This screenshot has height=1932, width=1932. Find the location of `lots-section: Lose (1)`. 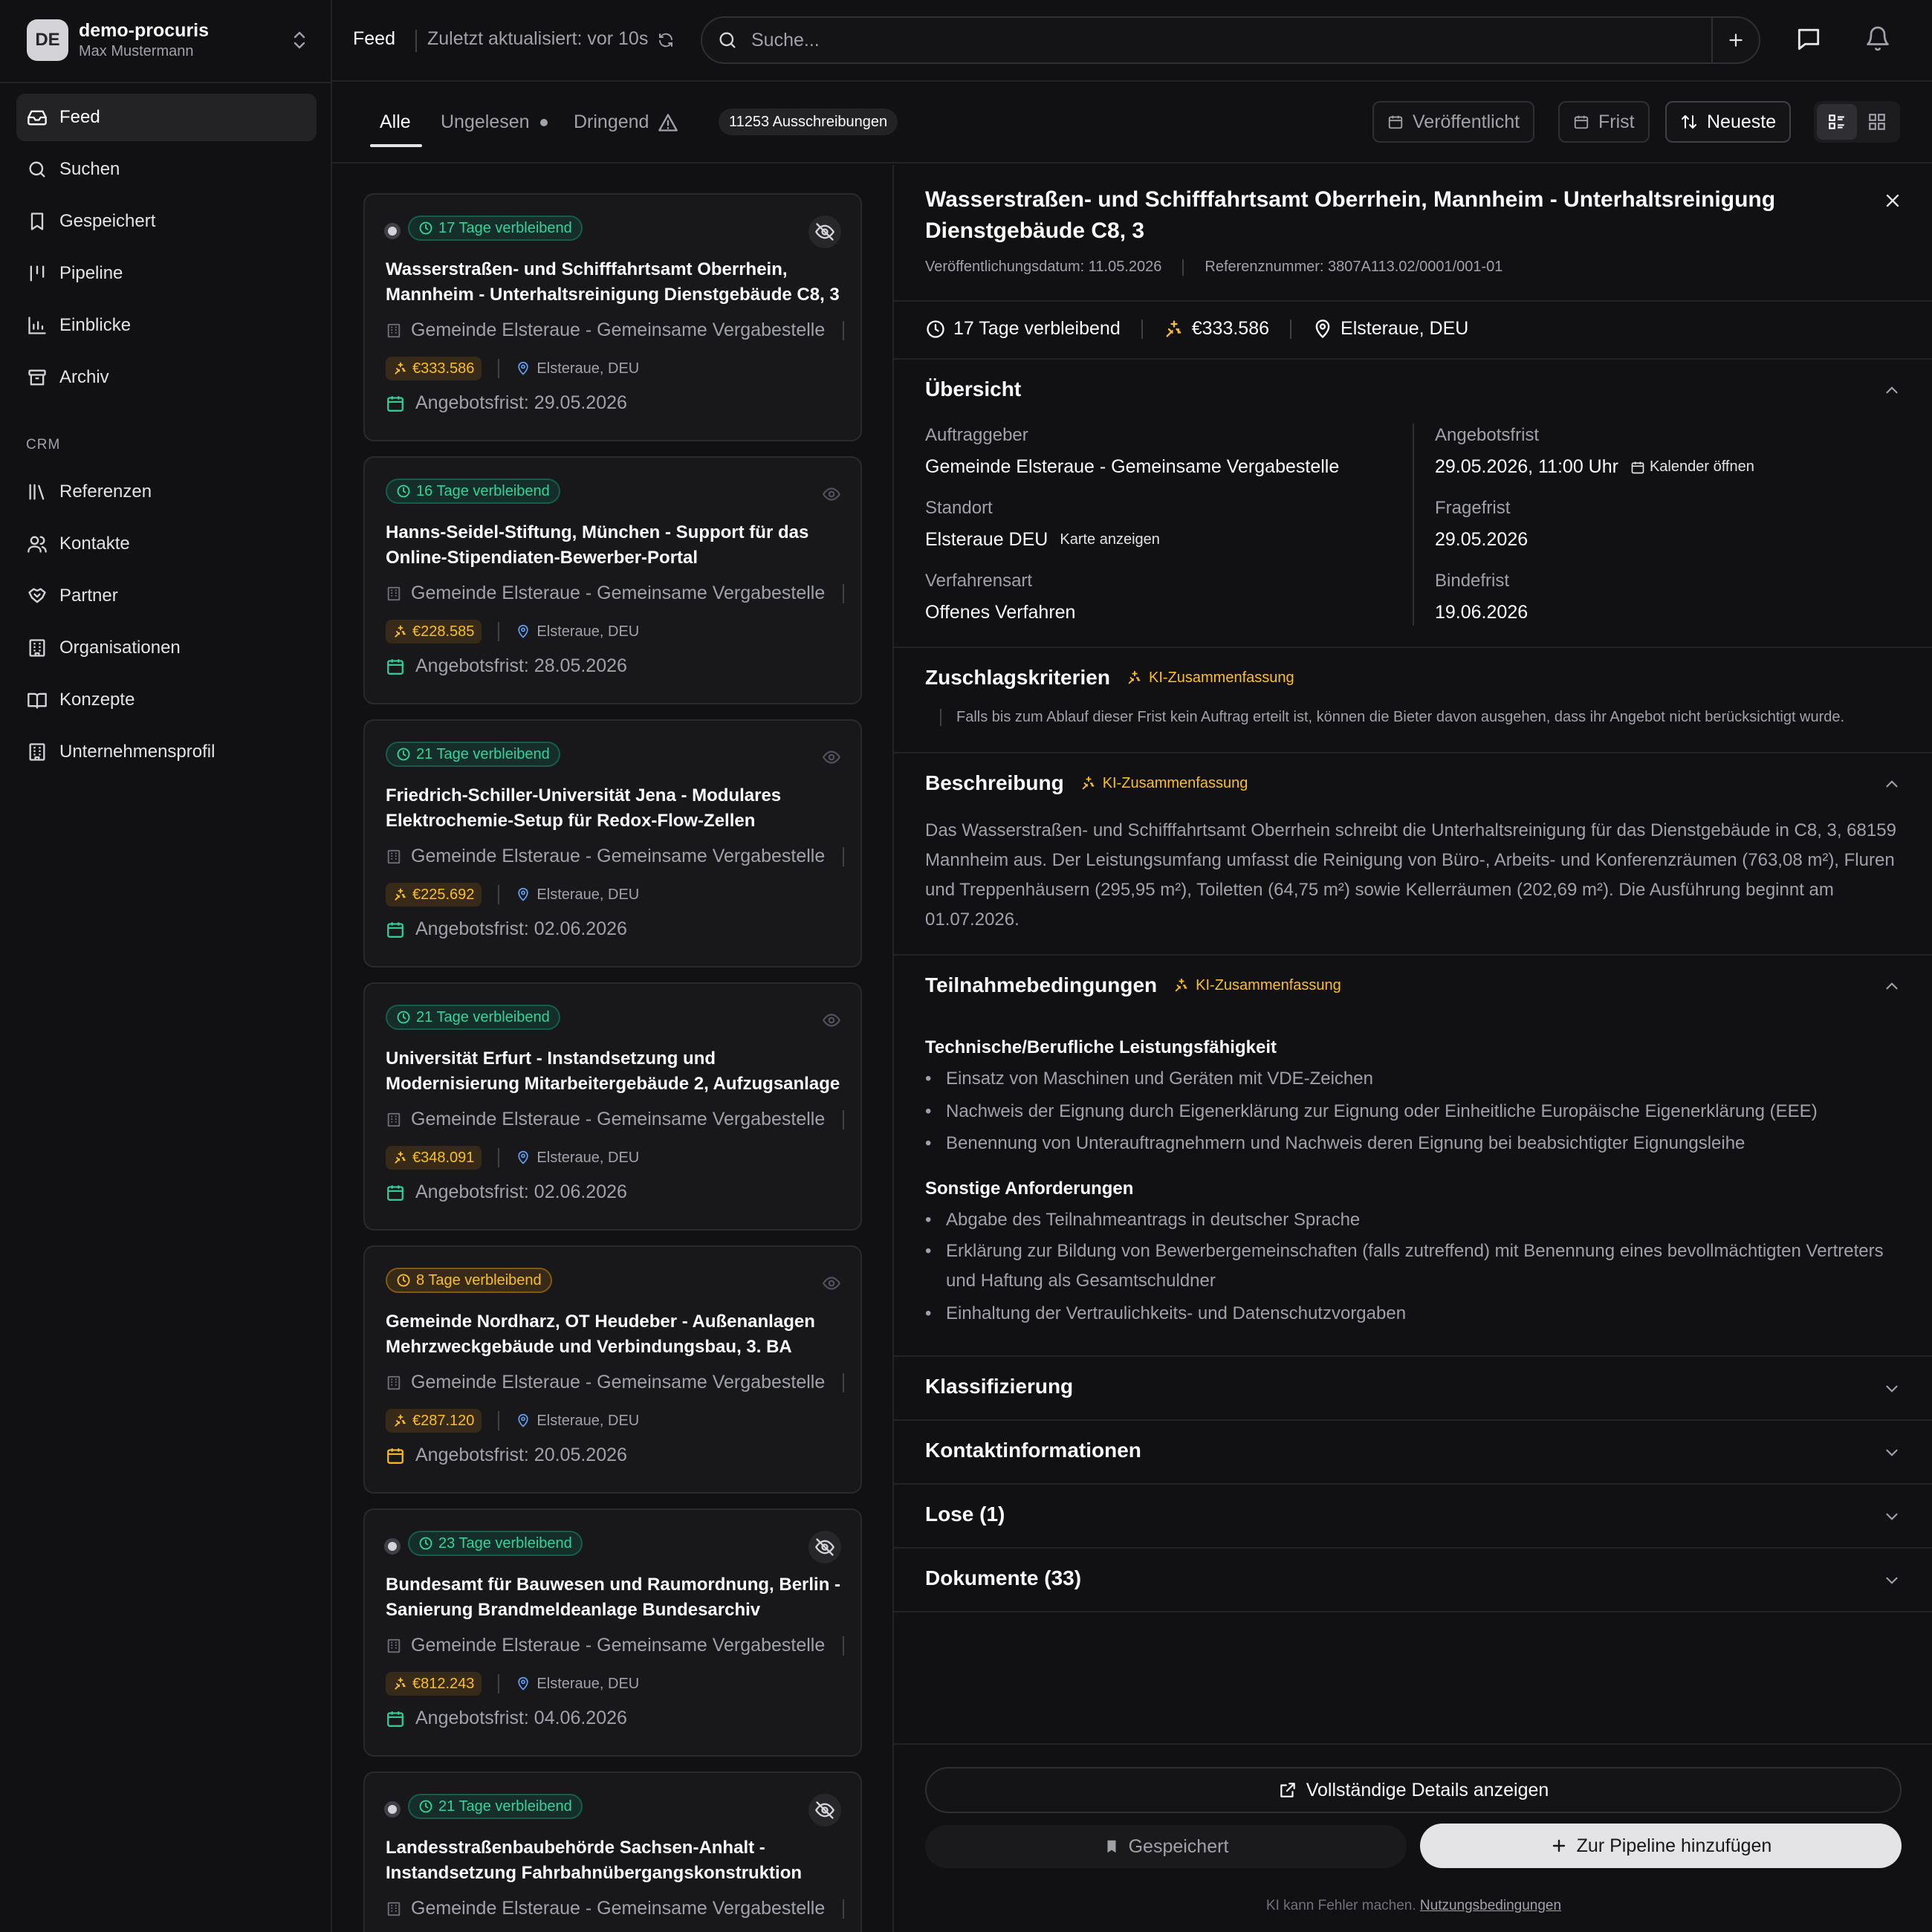

lots-section: Lose (1) is located at coordinates (965, 1514).